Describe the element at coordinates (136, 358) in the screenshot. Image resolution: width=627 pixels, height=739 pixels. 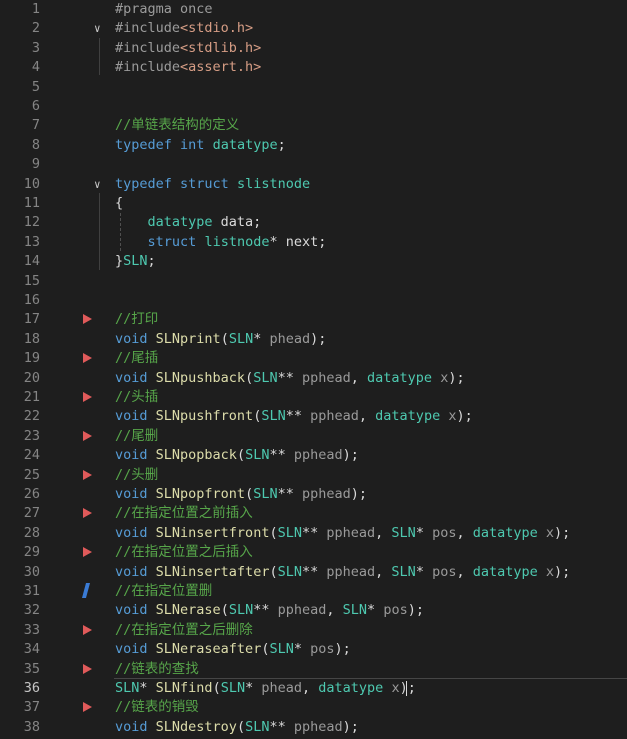
I see `code-text: //尾插` at that location.